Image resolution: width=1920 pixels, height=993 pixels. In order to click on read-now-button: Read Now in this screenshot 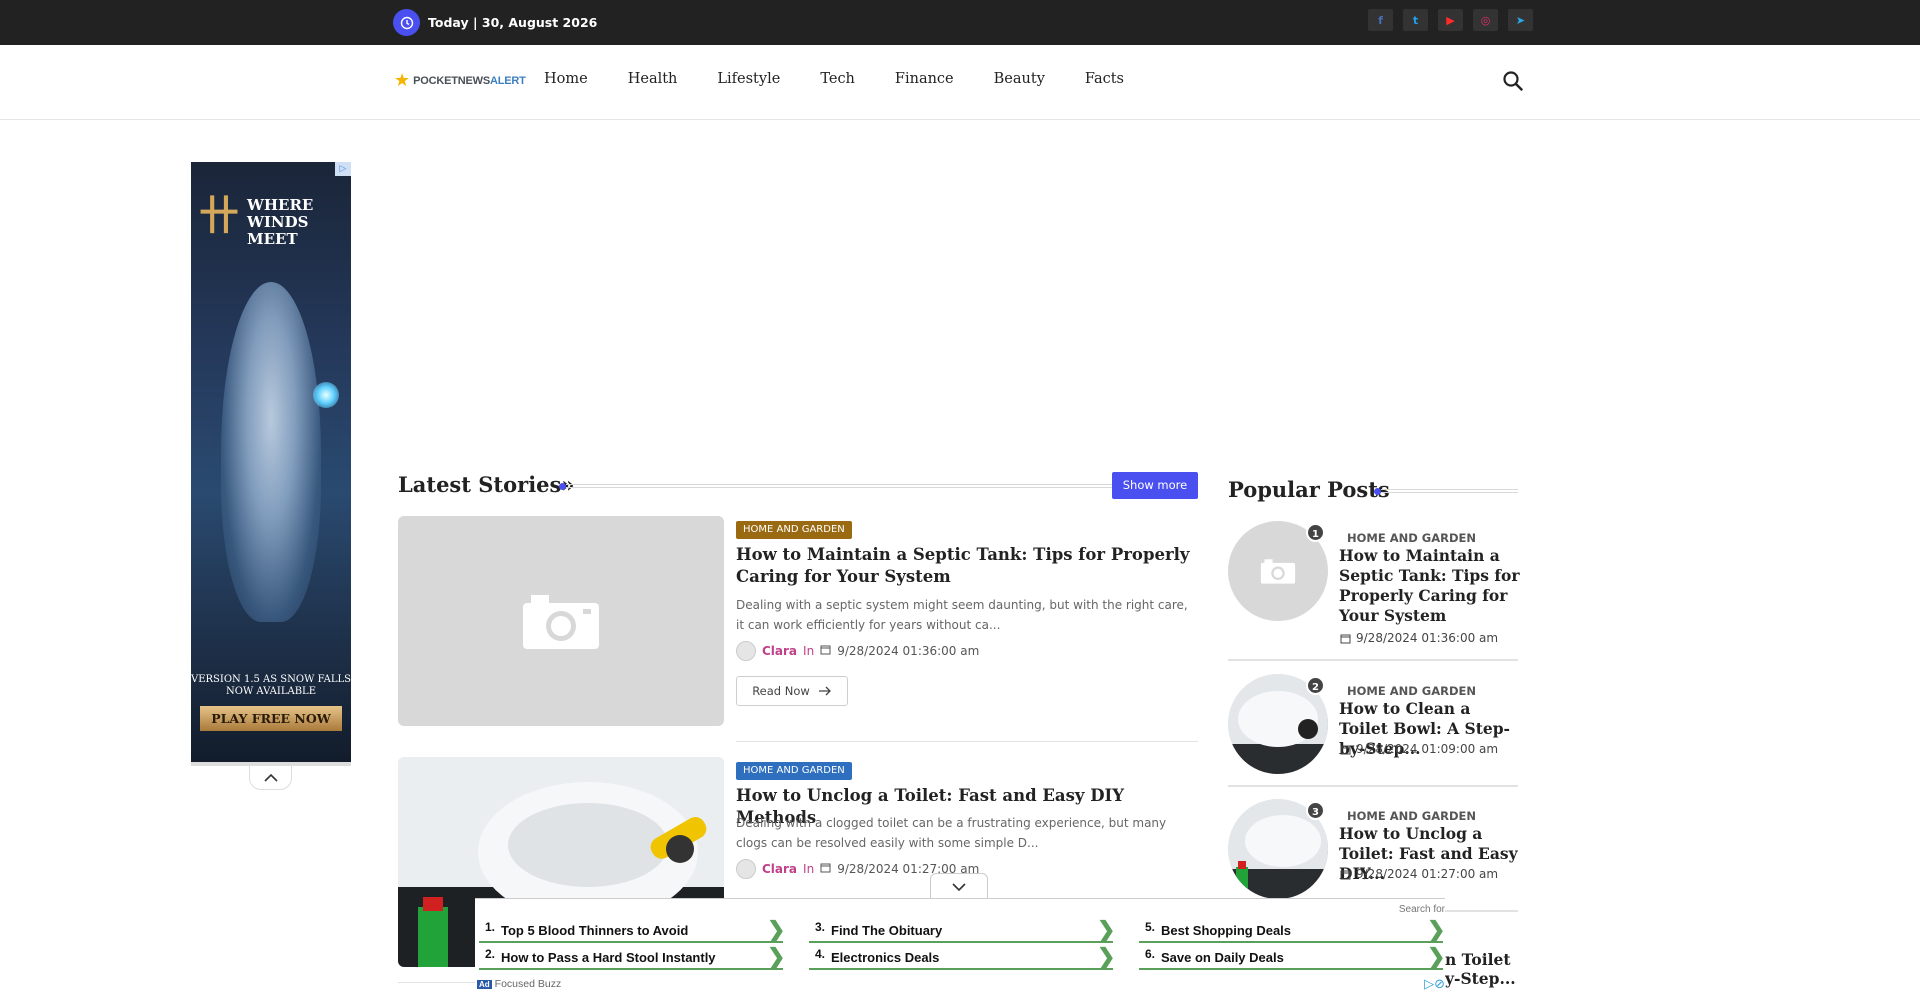, I will do `click(792, 691)`.